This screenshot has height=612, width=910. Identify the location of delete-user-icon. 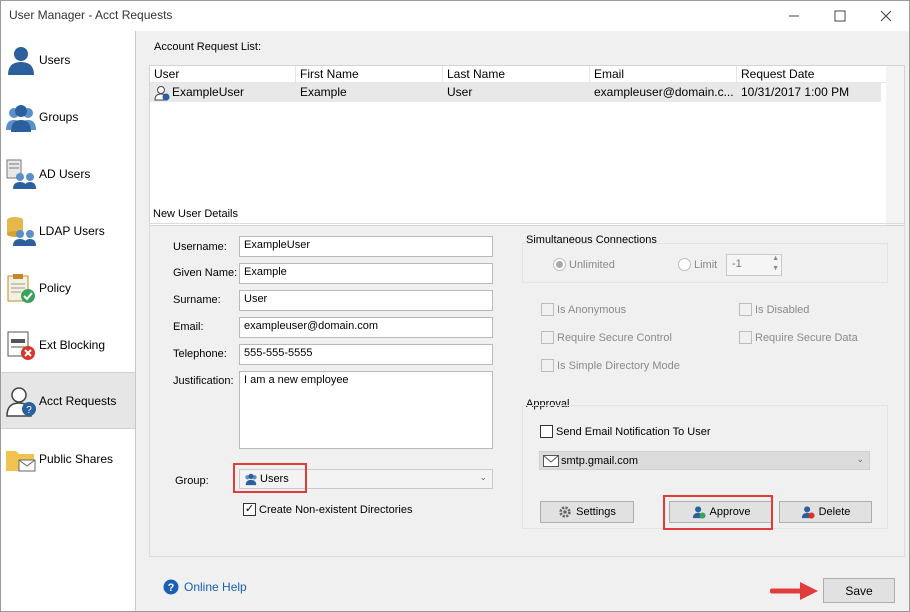
(808, 512).